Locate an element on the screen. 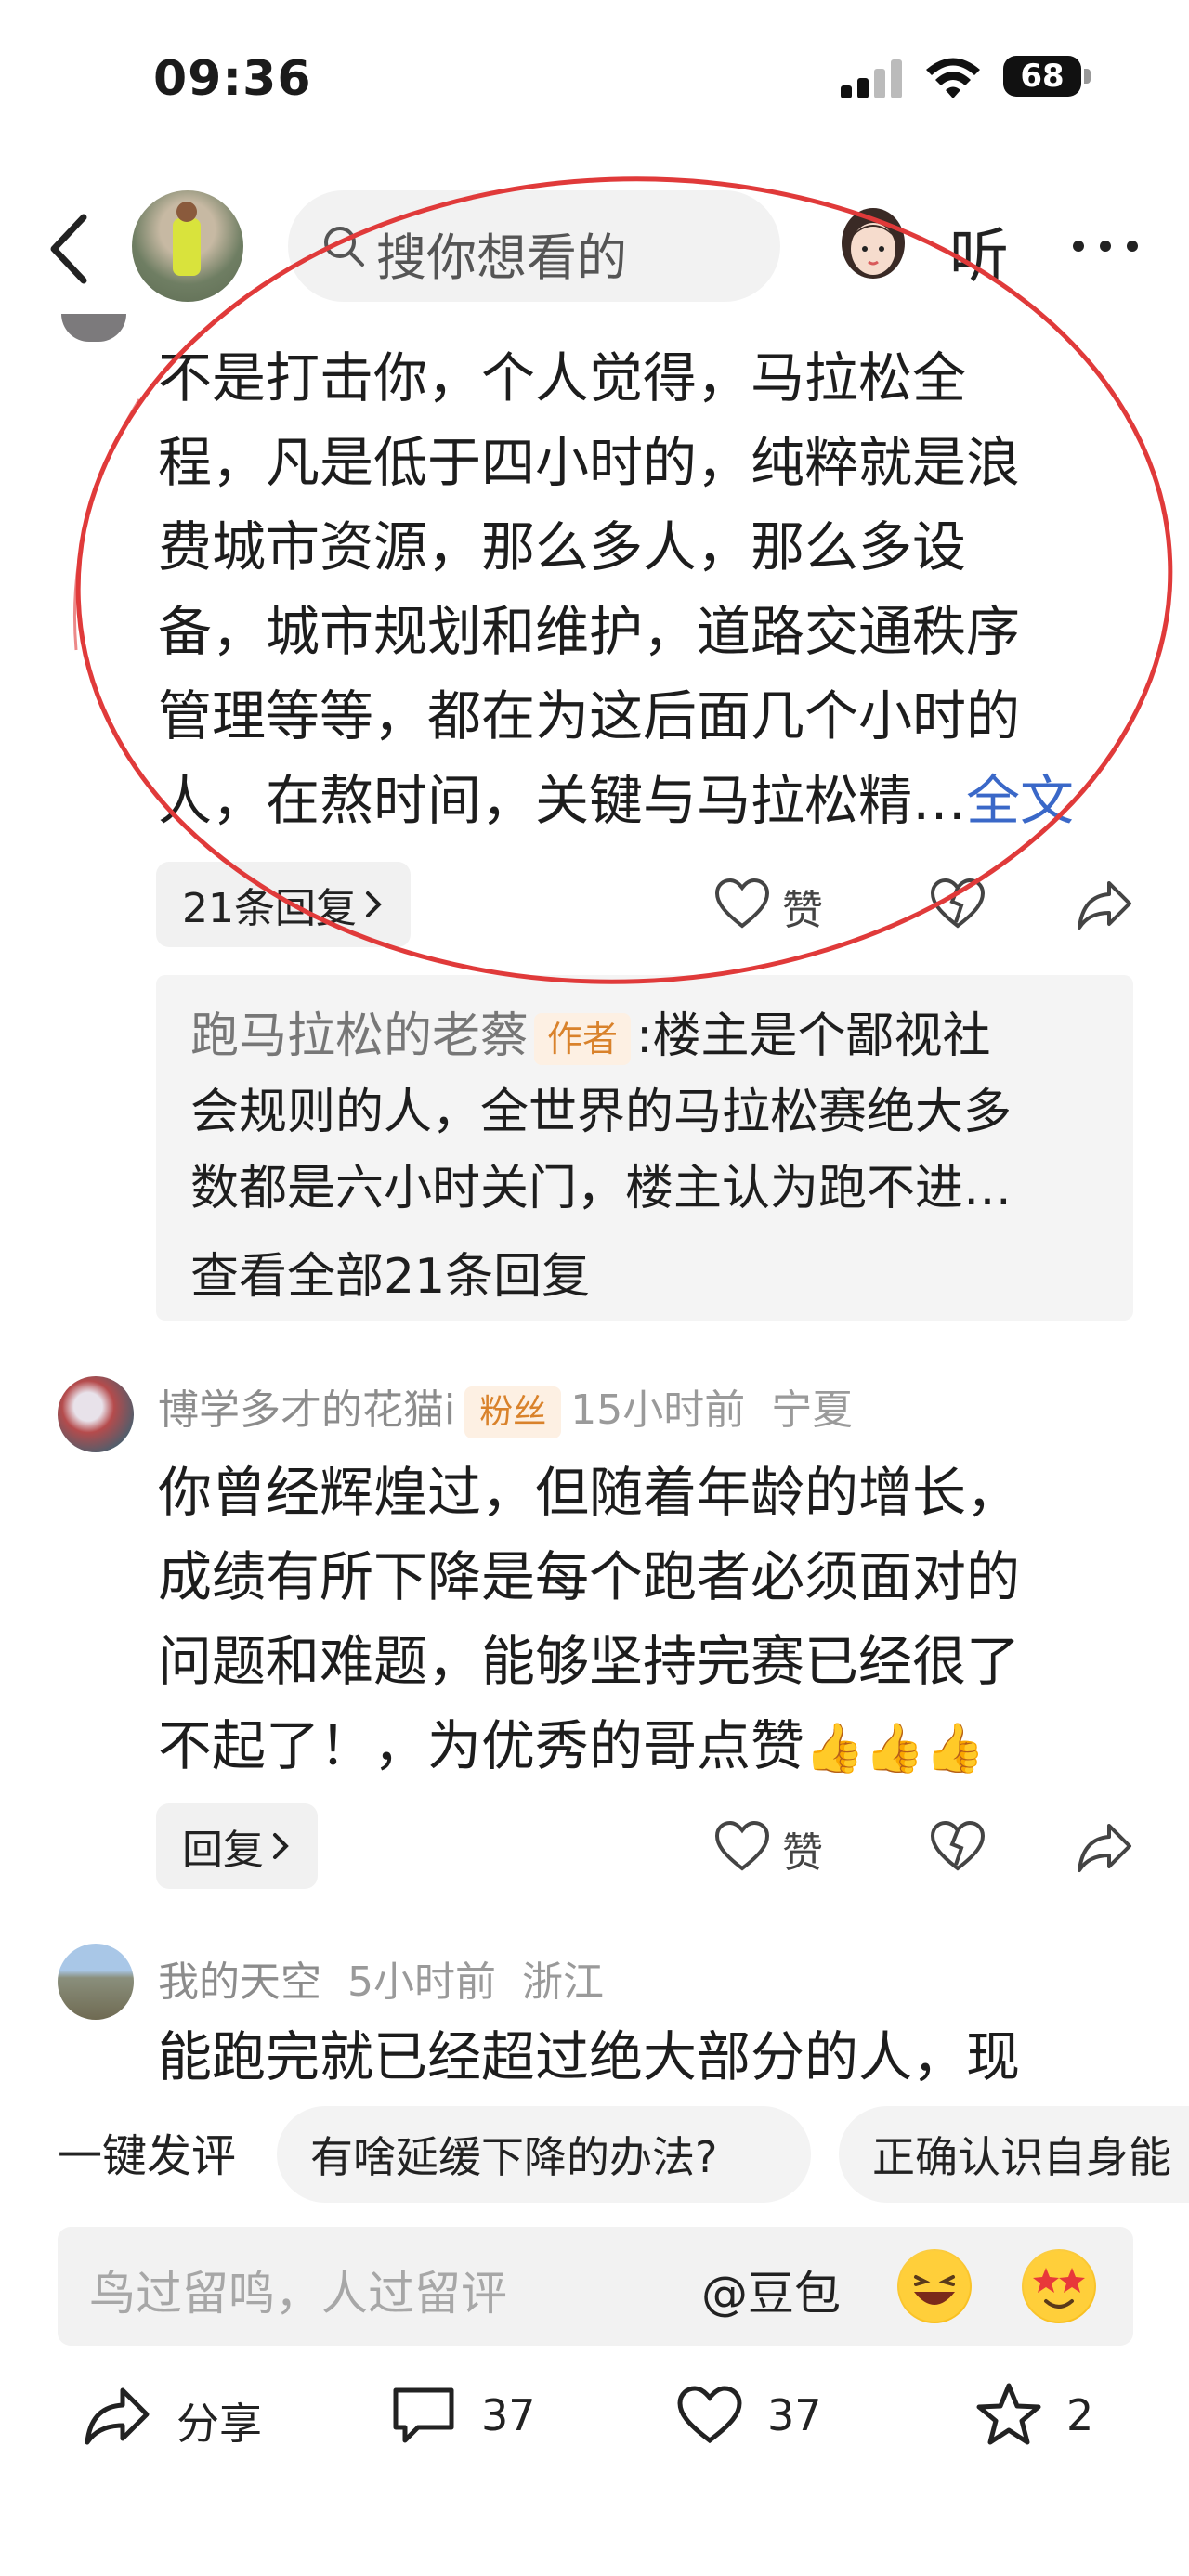  comment-3-meta: 我的天空 5小时前 浙江 is located at coordinates (381, 1978).